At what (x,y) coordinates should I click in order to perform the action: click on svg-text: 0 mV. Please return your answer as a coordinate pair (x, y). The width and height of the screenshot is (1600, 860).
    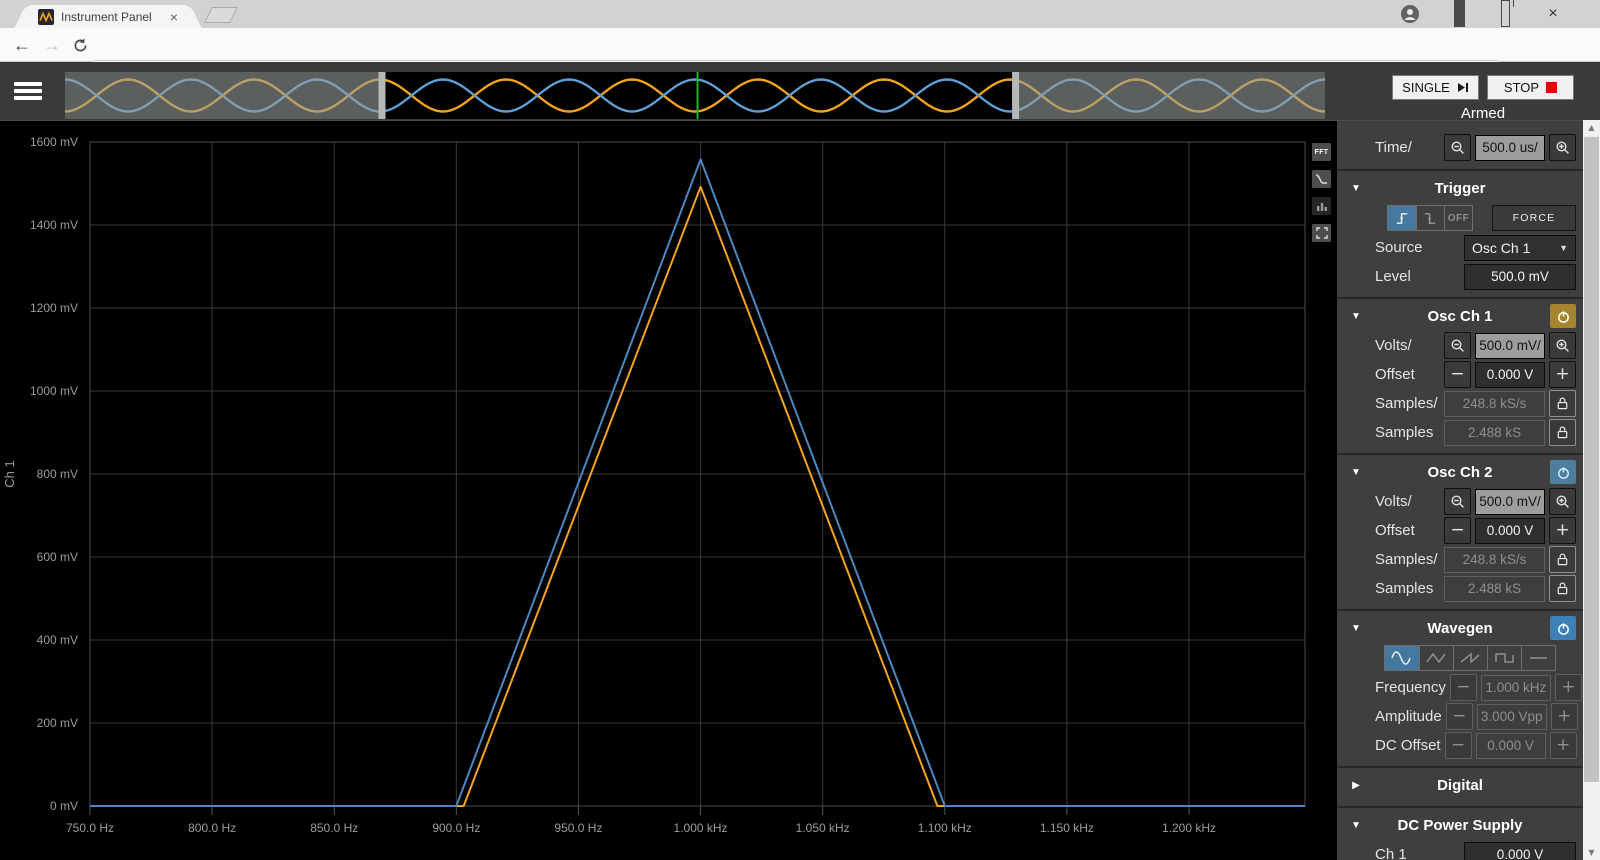
    Looking at the image, I should click on (64, 806).